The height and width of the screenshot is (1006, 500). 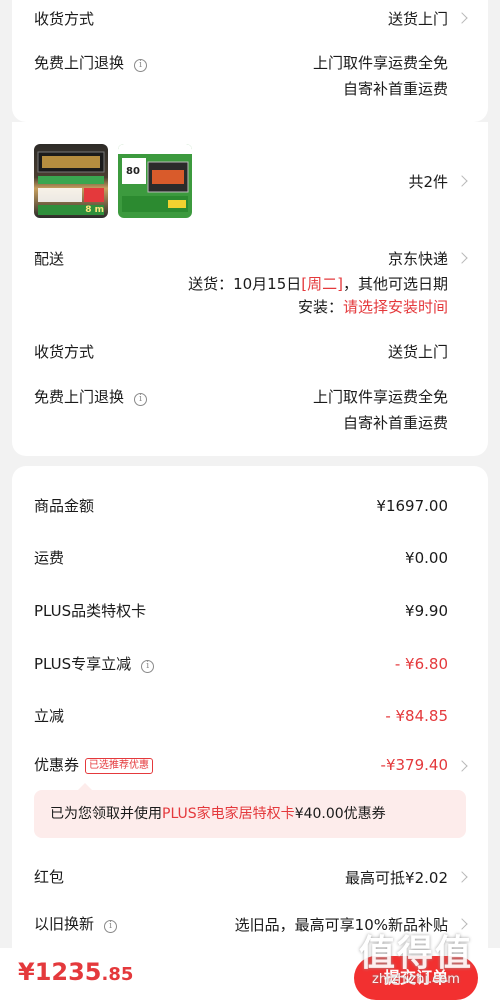 I want to click on instant-discount-value: - ¥84.85, so click(x=416, y=716).